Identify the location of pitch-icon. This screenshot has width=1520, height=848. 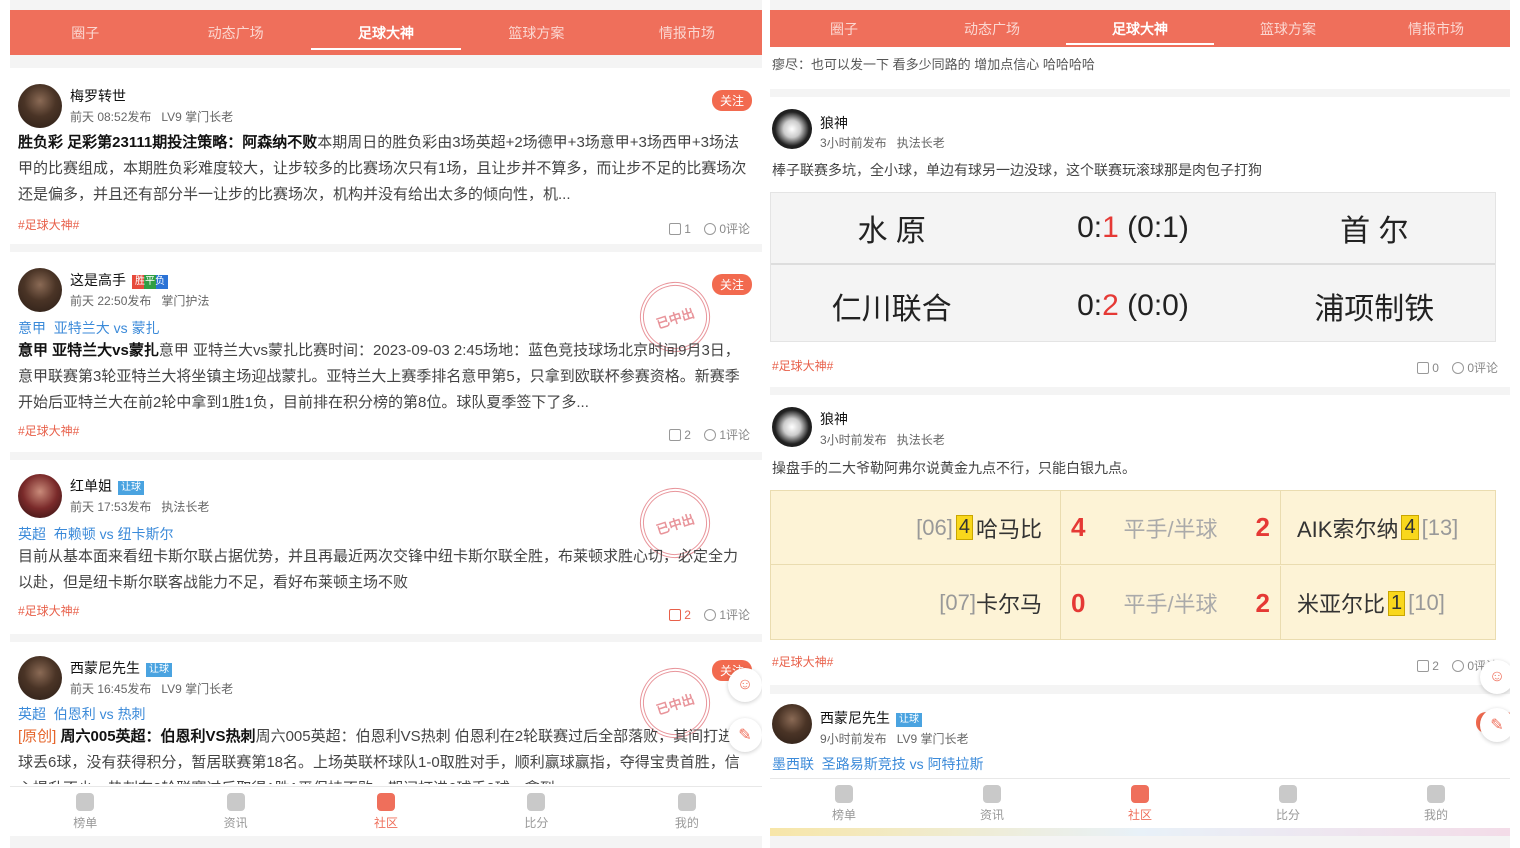
(536, 801).